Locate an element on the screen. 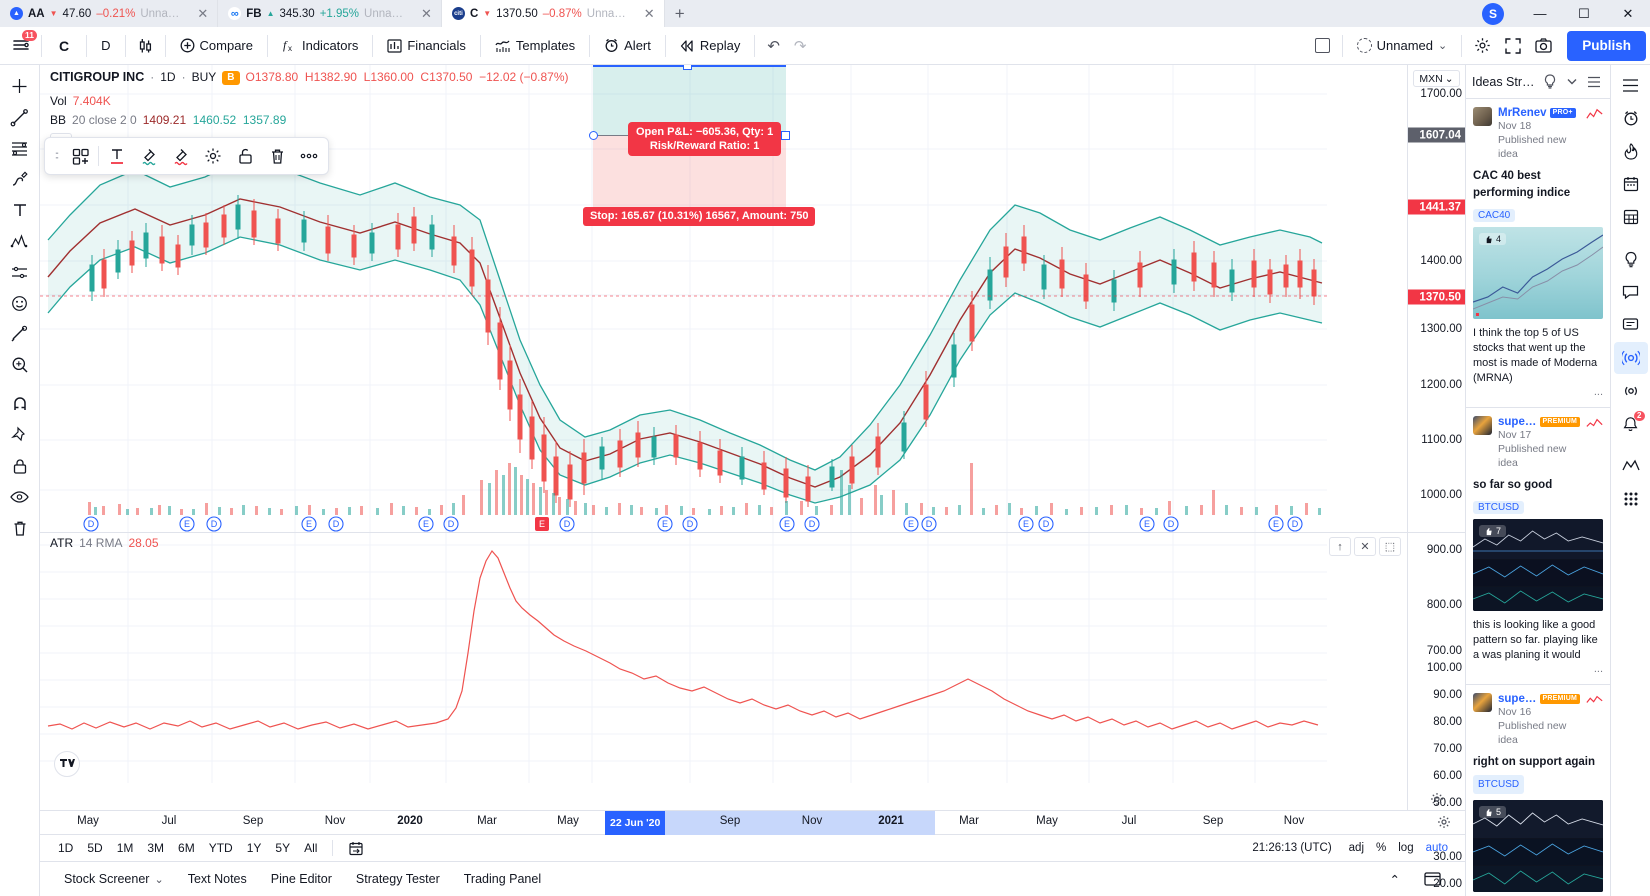  chart-tab-fb: ∞ FB ▲ 345.30 +1.95% Unnamed ✕ is located at coordinates (330, 13).